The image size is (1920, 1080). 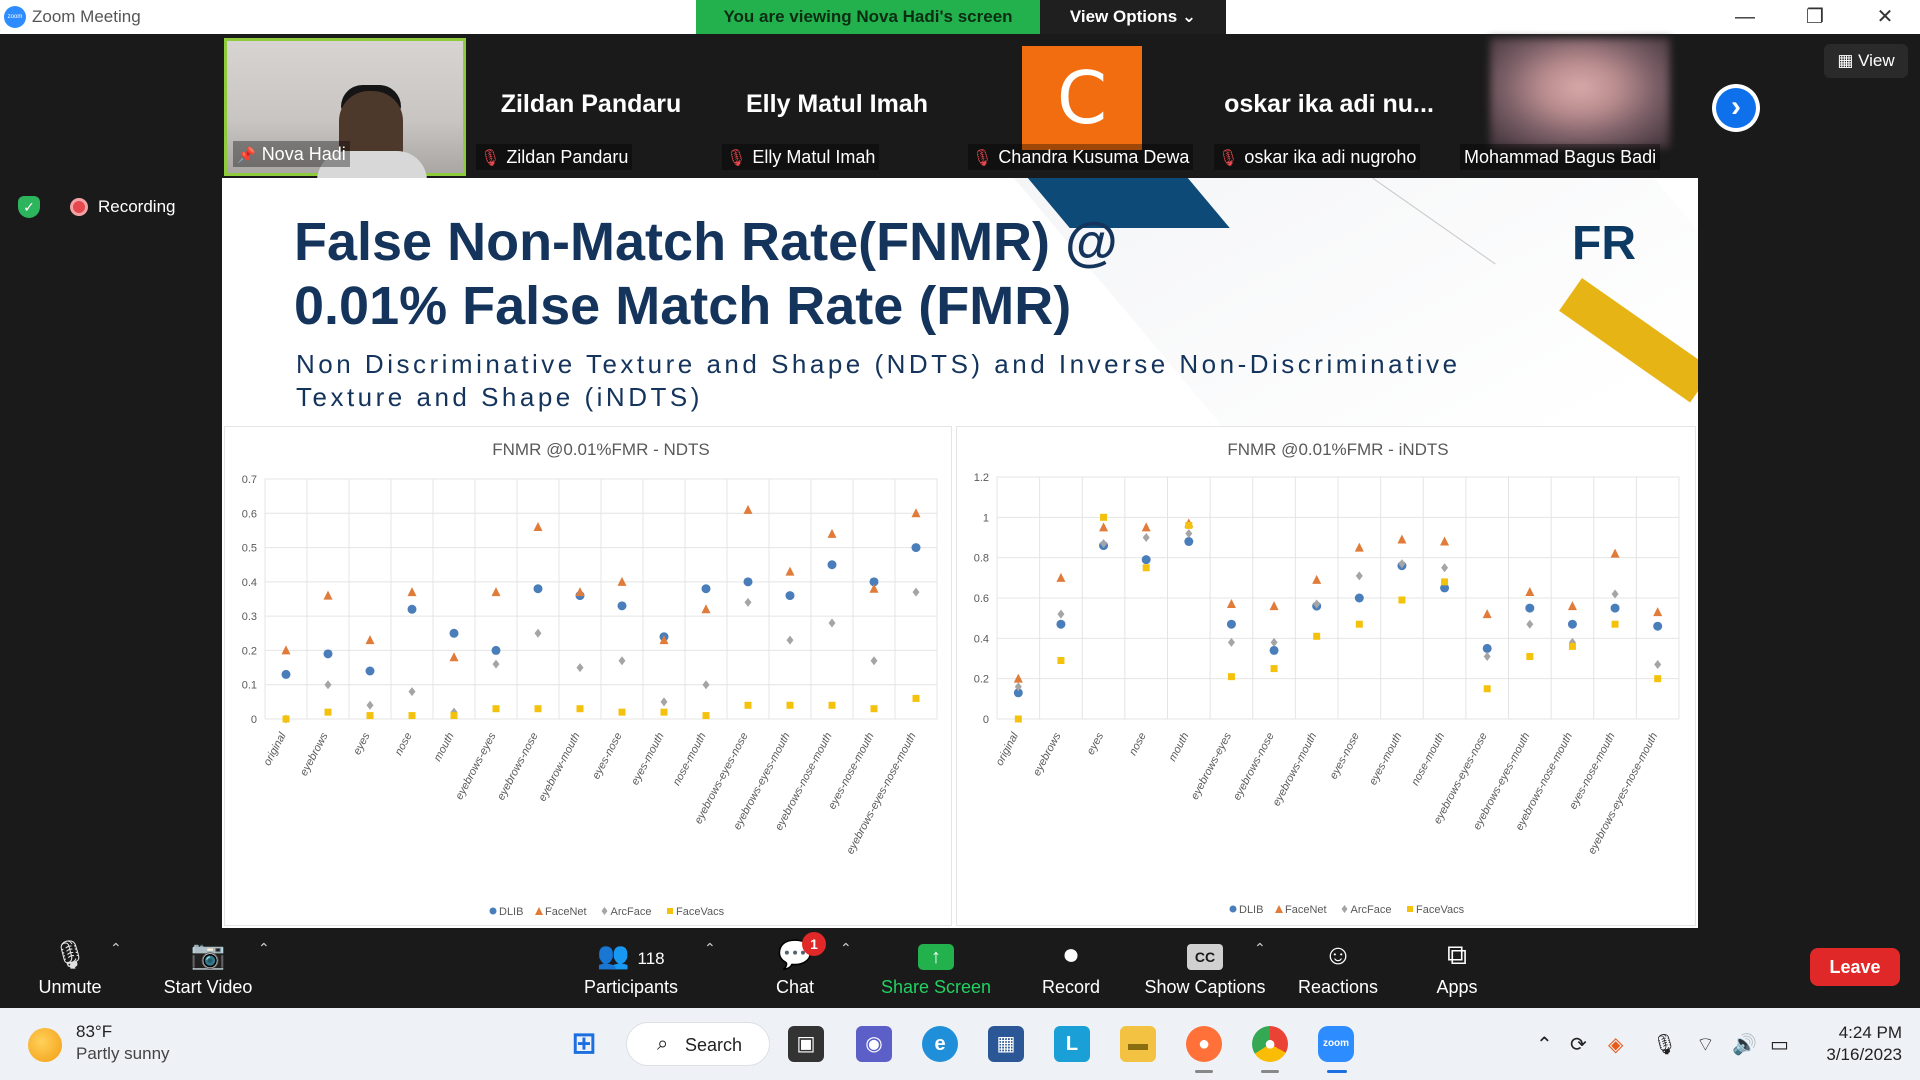 What do you see at coordinates (940, 1044) in the screenshot?
I see `edge-icon: e` at bounding box center [940, 1044].